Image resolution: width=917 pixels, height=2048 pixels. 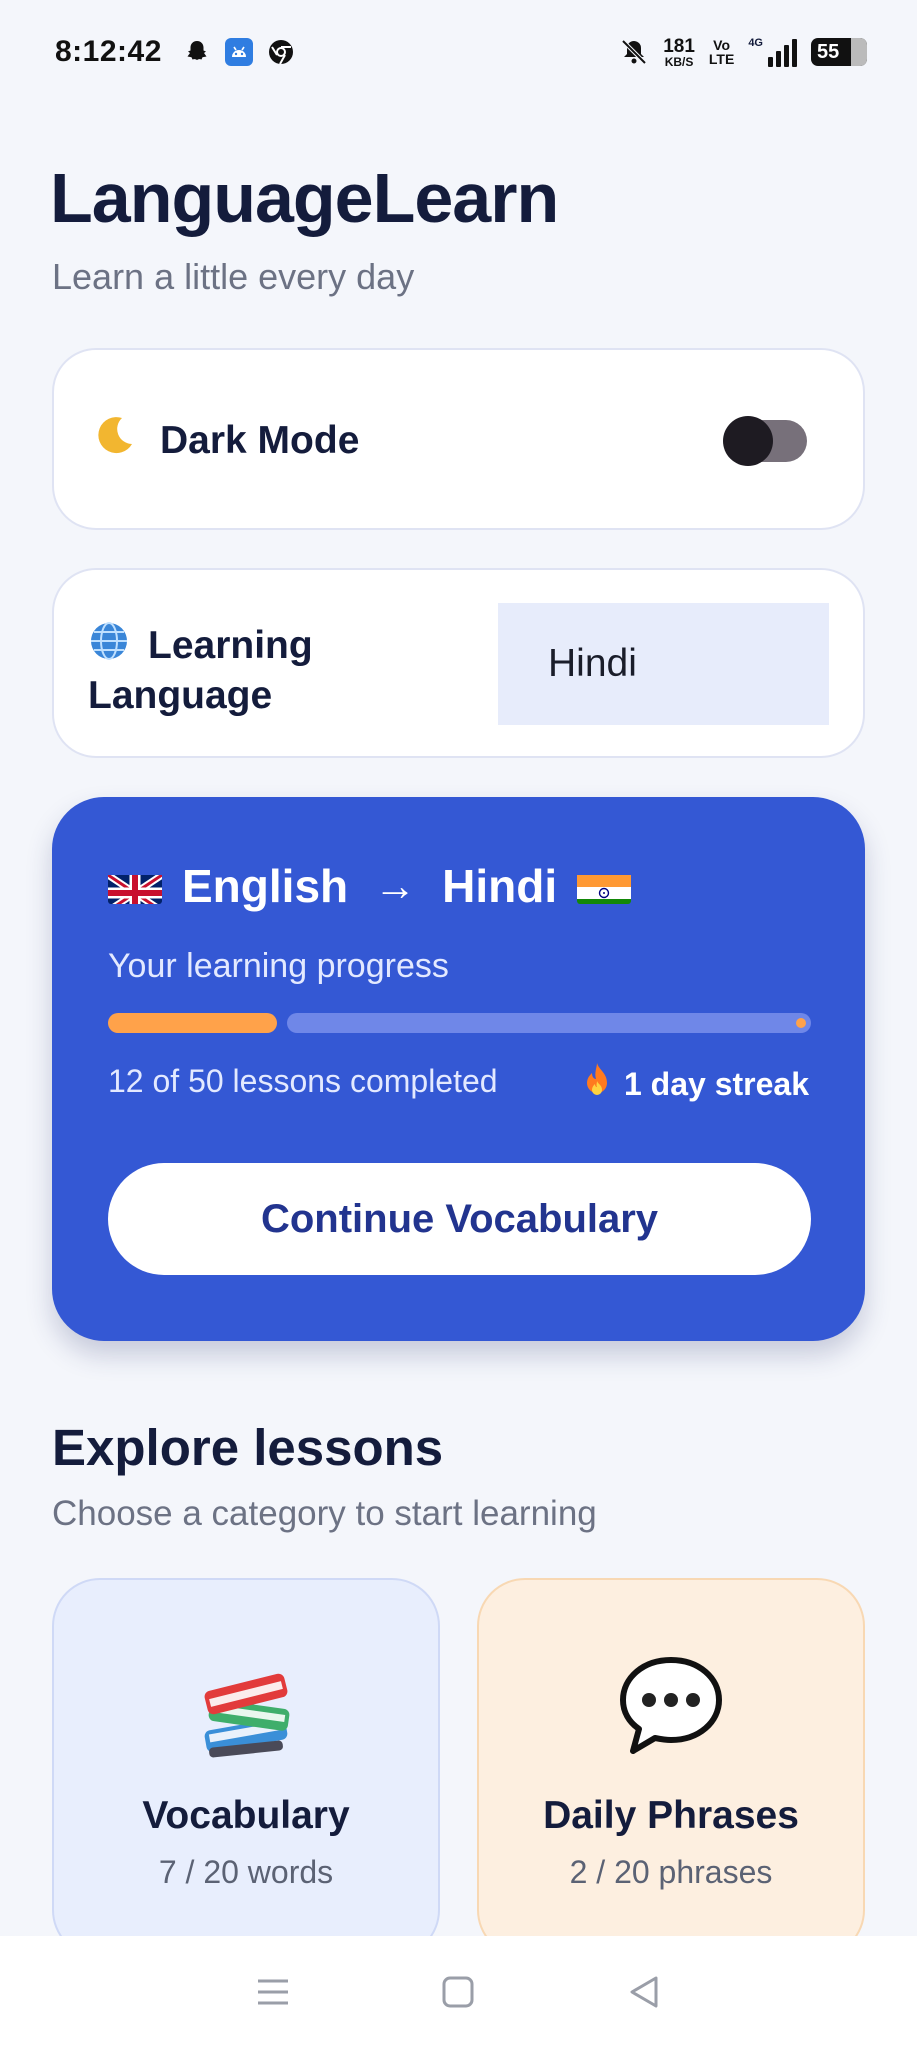 What do you see at coordinates (370, 886) in the screenshot?
I see `language-pair: English → Hindi` at bounding box center [370, 886].